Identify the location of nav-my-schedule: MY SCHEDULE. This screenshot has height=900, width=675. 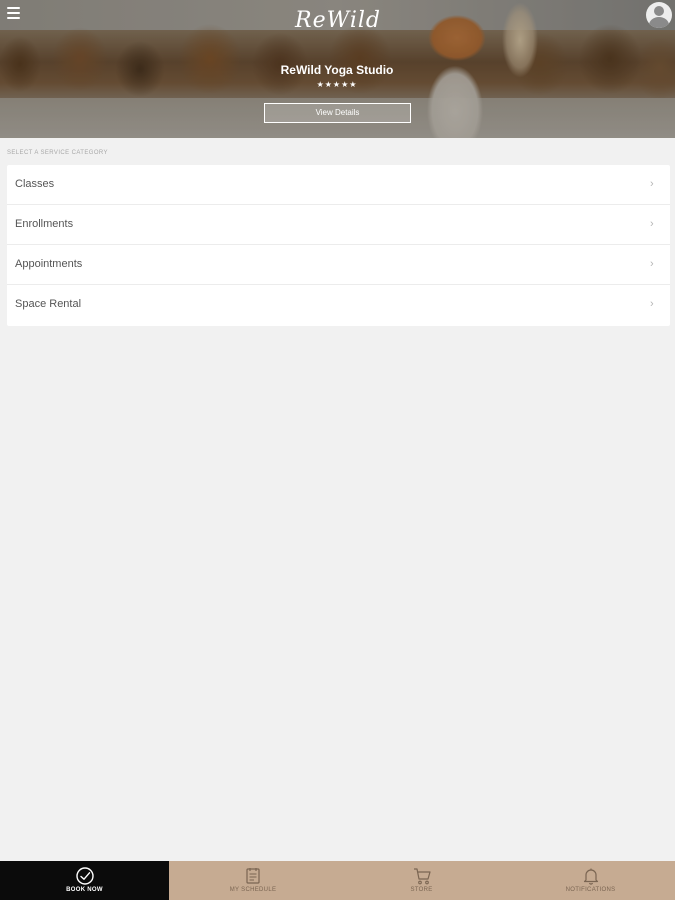
(253, 880).